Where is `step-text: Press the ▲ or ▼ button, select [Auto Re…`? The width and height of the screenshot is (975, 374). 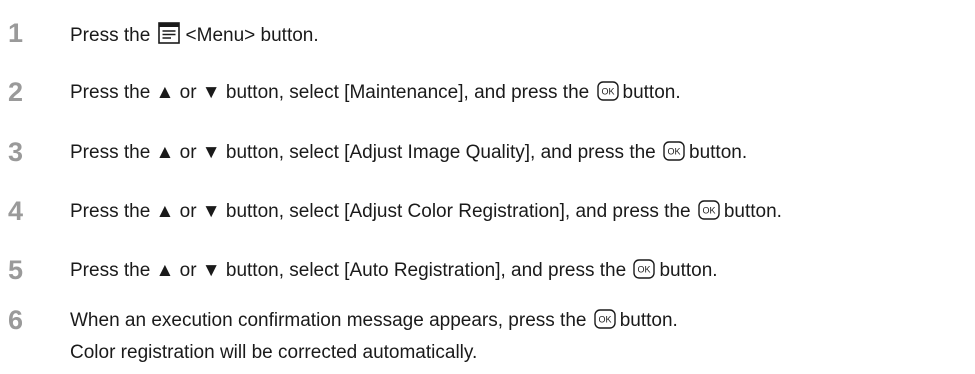
step-text: Press the ▲ or ▼ button, select [Auto Re… is located at coordinates (394, 271).